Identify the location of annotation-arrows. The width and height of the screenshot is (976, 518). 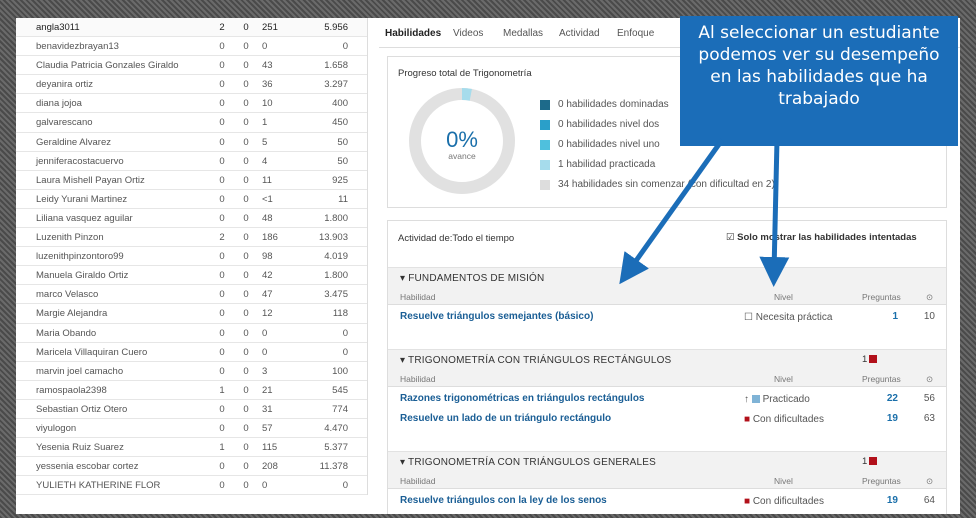
(704, 212).